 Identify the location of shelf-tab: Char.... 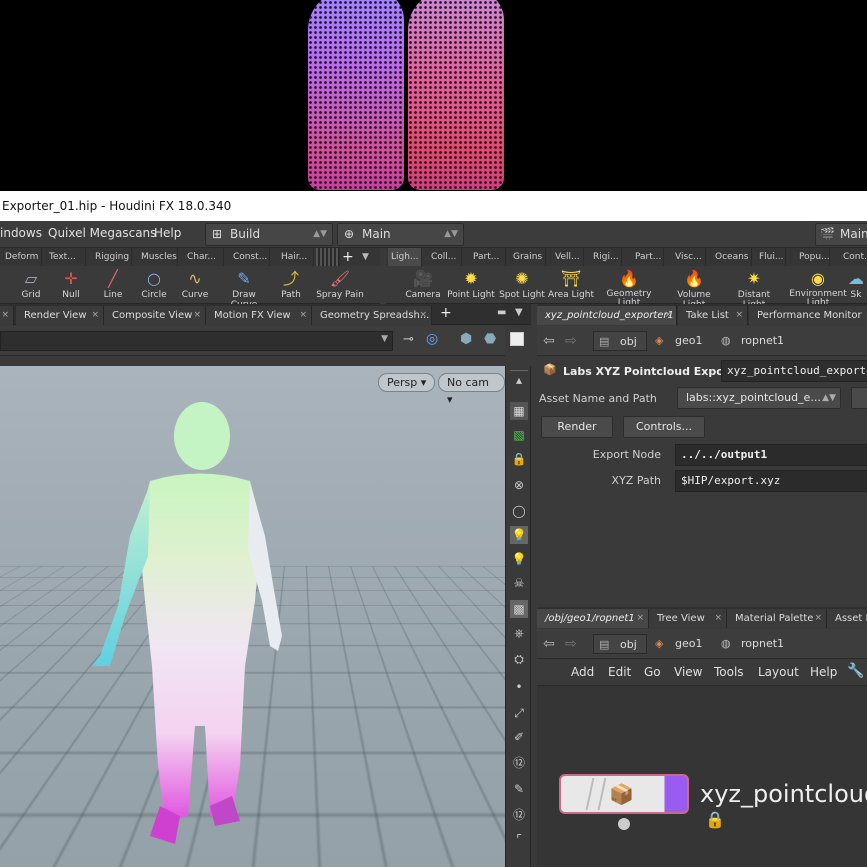
(204, 257).